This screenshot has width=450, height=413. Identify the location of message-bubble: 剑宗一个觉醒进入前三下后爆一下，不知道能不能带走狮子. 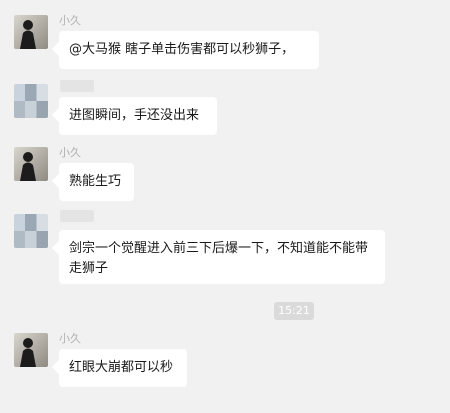
(222, 257).